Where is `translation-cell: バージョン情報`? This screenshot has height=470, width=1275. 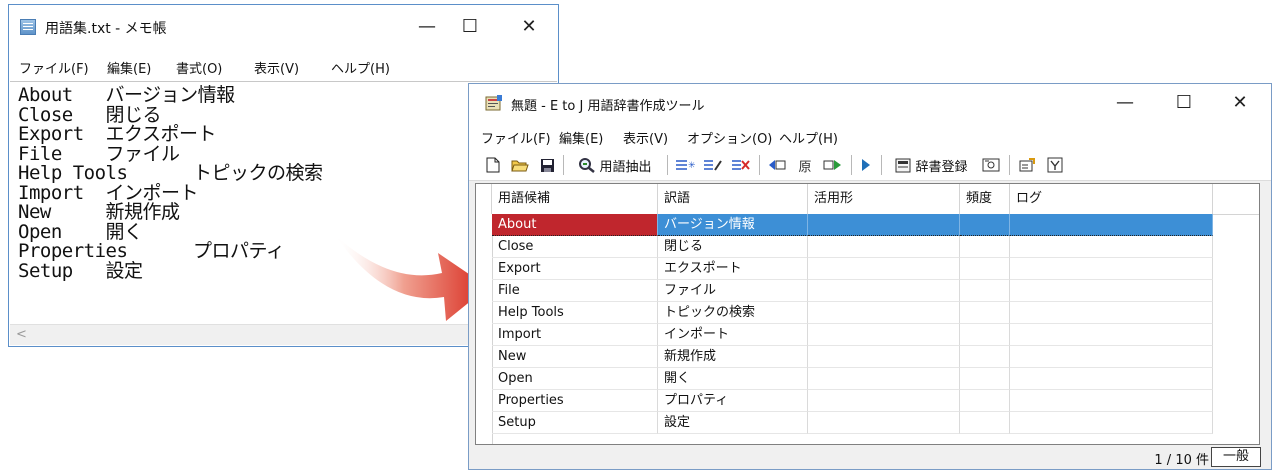
translation-cell: バージョン情報 is located at coordinates (733, 225).